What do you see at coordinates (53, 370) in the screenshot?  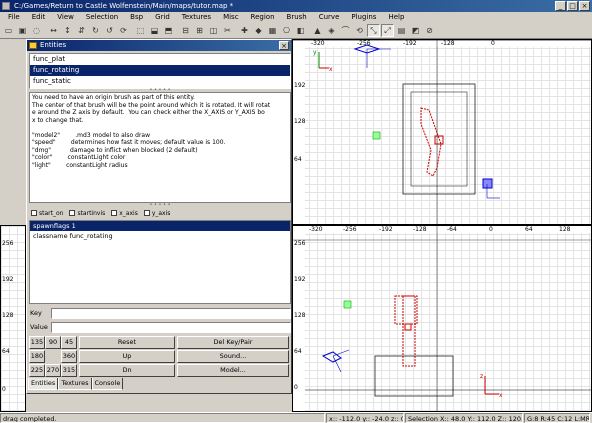 I see `angle-270-button: 270` at bounding box center [53, 370].